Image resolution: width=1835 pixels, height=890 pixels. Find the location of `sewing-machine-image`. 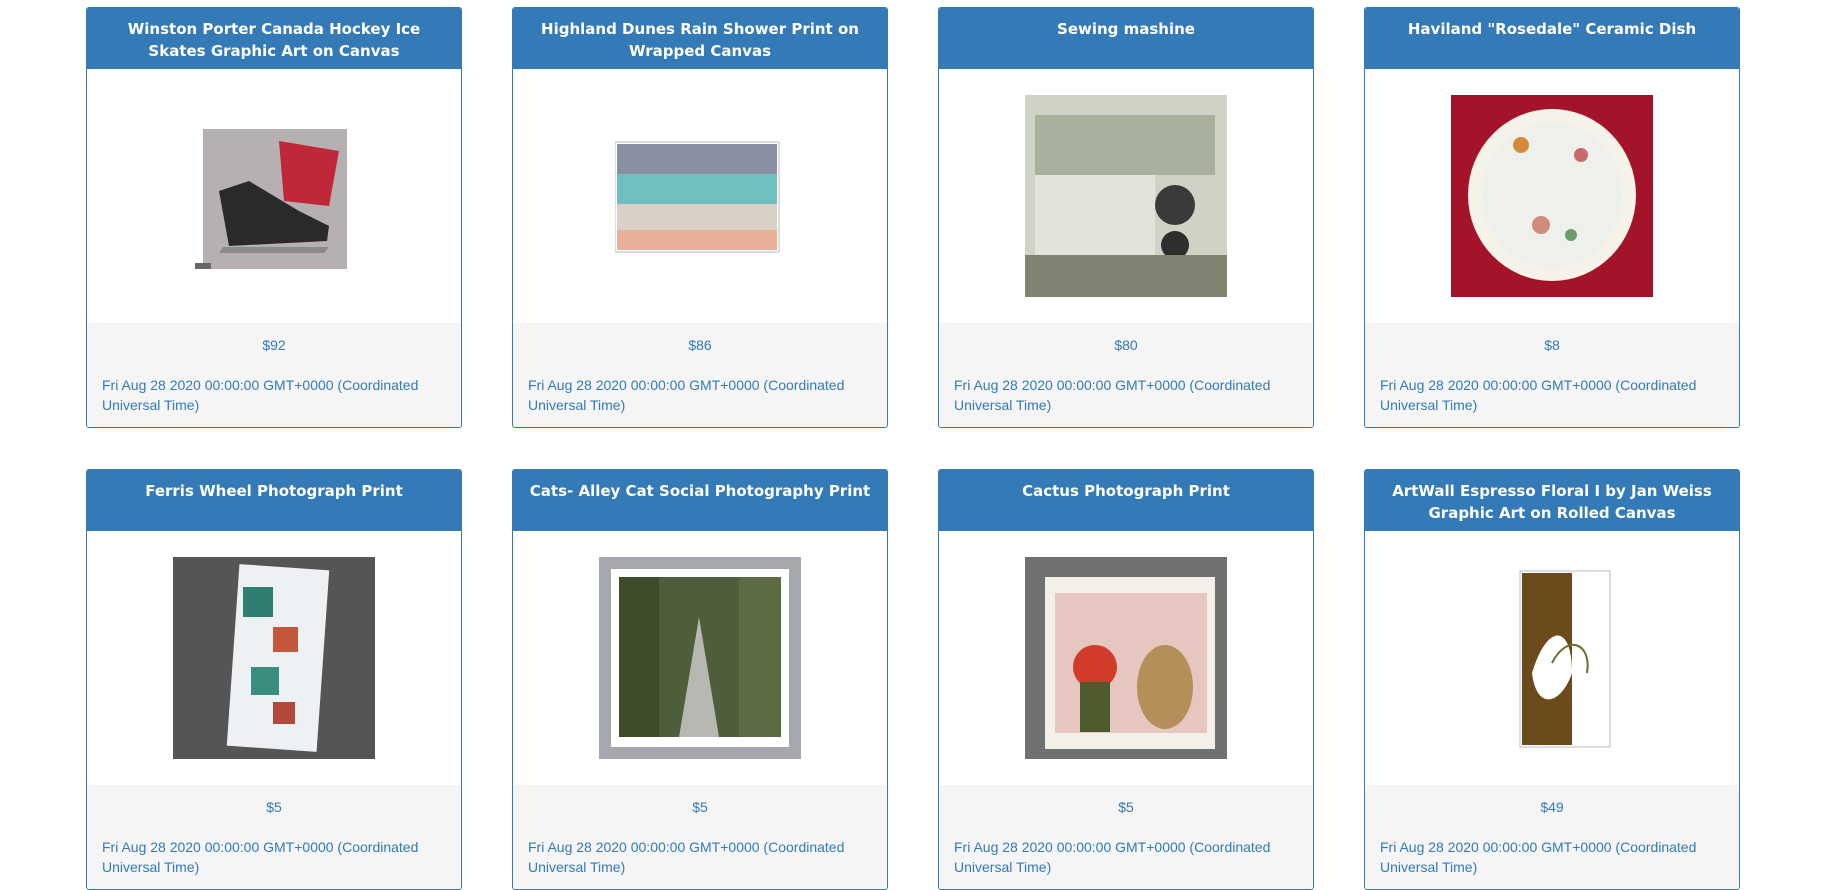

sewing-machine-image is located at coordinates (1126, 196).